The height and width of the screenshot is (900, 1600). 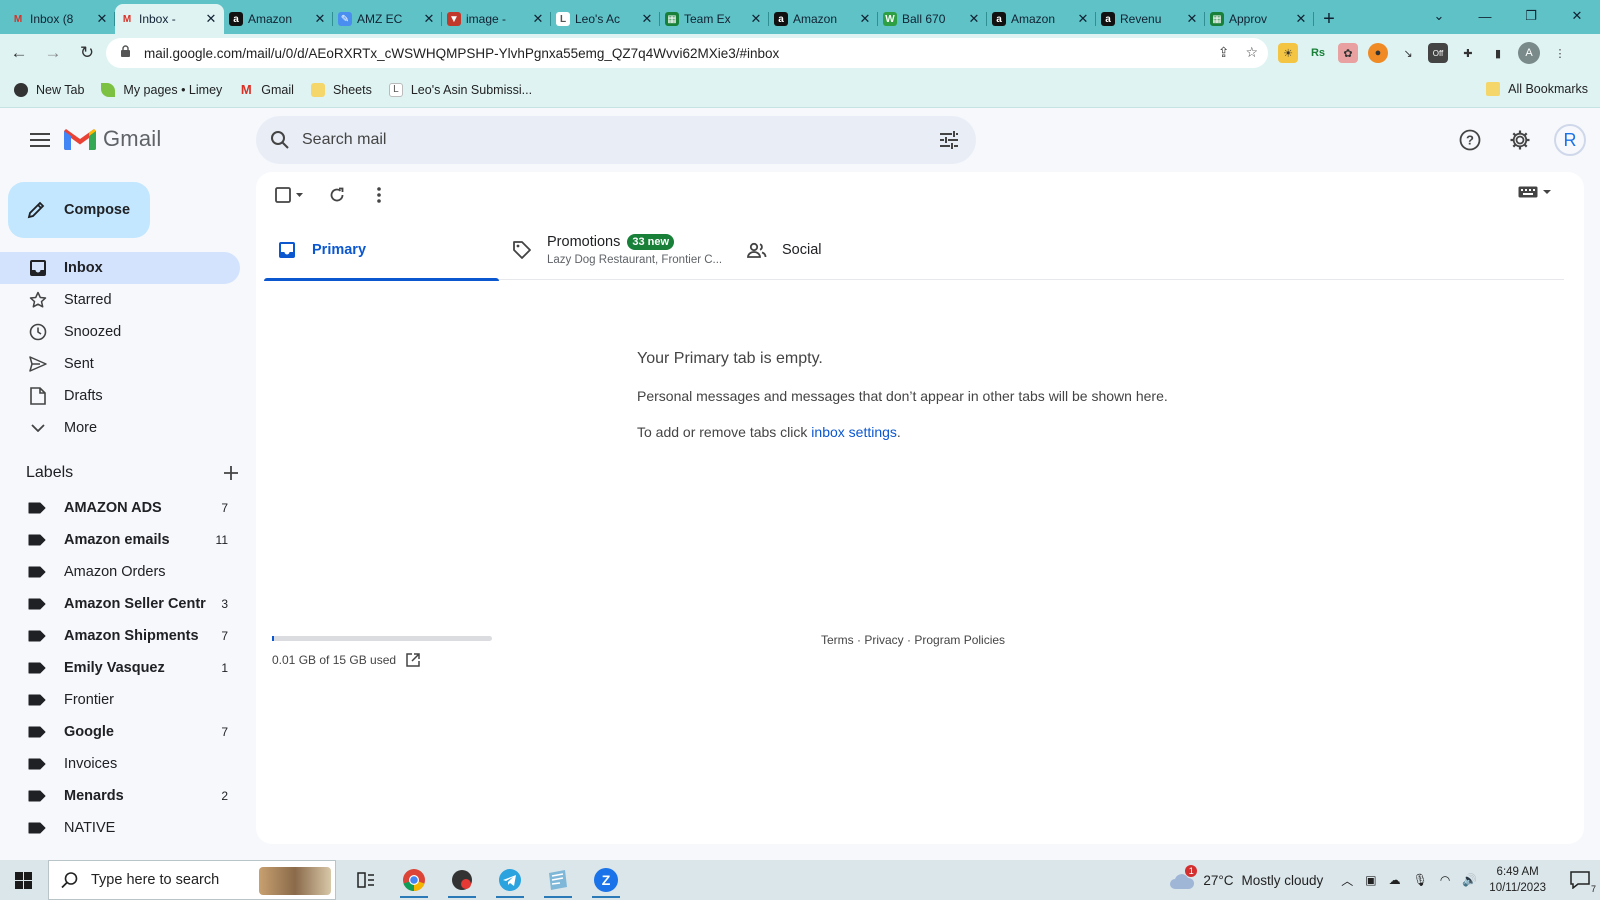 What do you see at coordinates (120, 828) in the screenshot?
I see `label-item: NATIVE` at bounding box center [120, 828].